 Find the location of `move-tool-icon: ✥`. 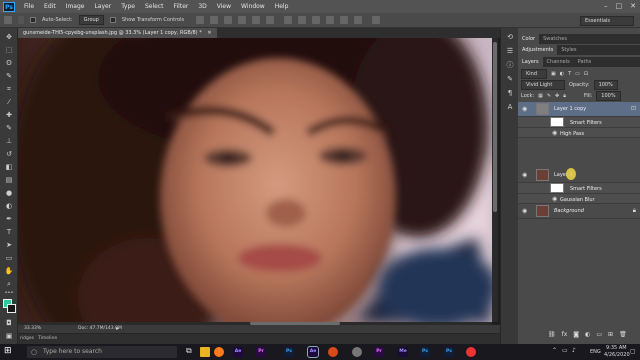

move-tool-icon: ✥ is located at coordinates (9, 37).